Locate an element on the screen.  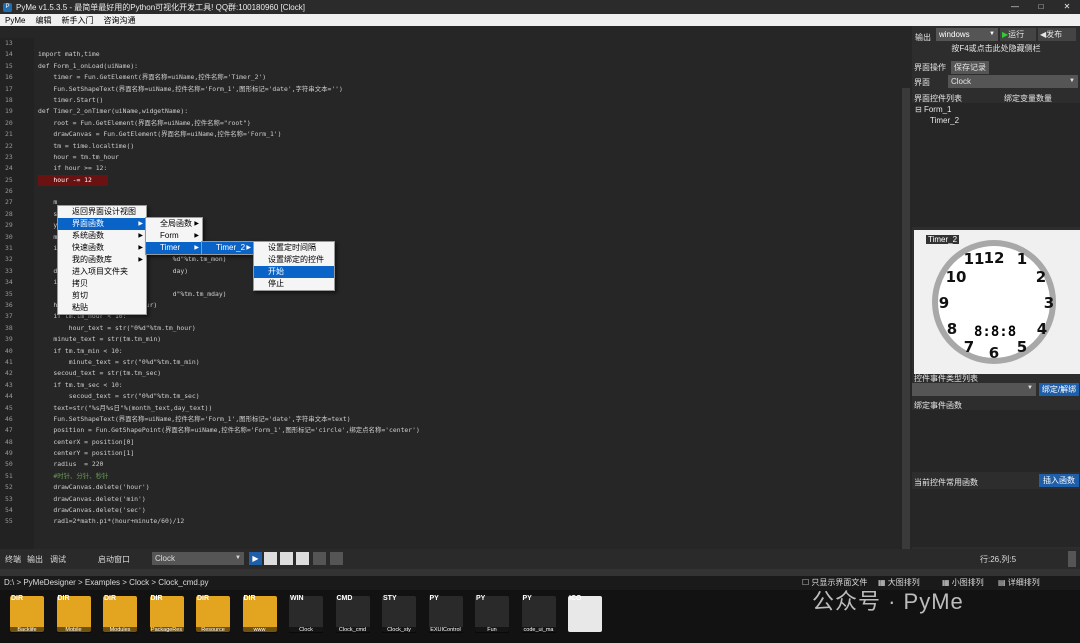
file-item: WIN Clock is located at coordinates (306, 617).